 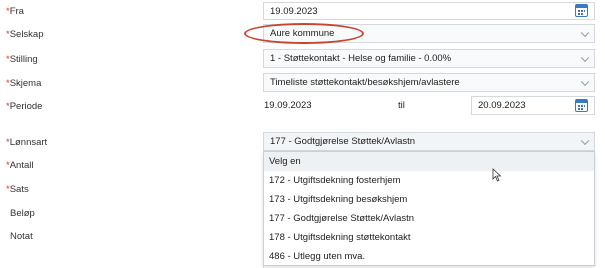 What do you see at coordinates (17, 189) in the screenshot?
I see `sats-label: *Sats` at bounding box center [17, 189].